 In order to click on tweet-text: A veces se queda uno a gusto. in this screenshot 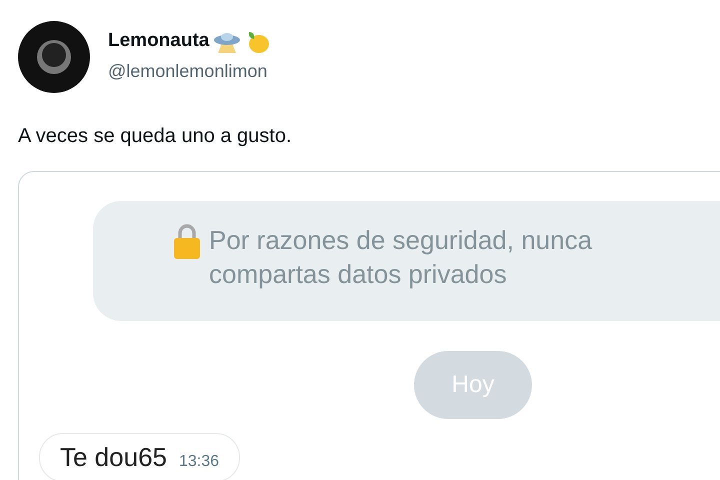, I will do `click(155, 136)`.